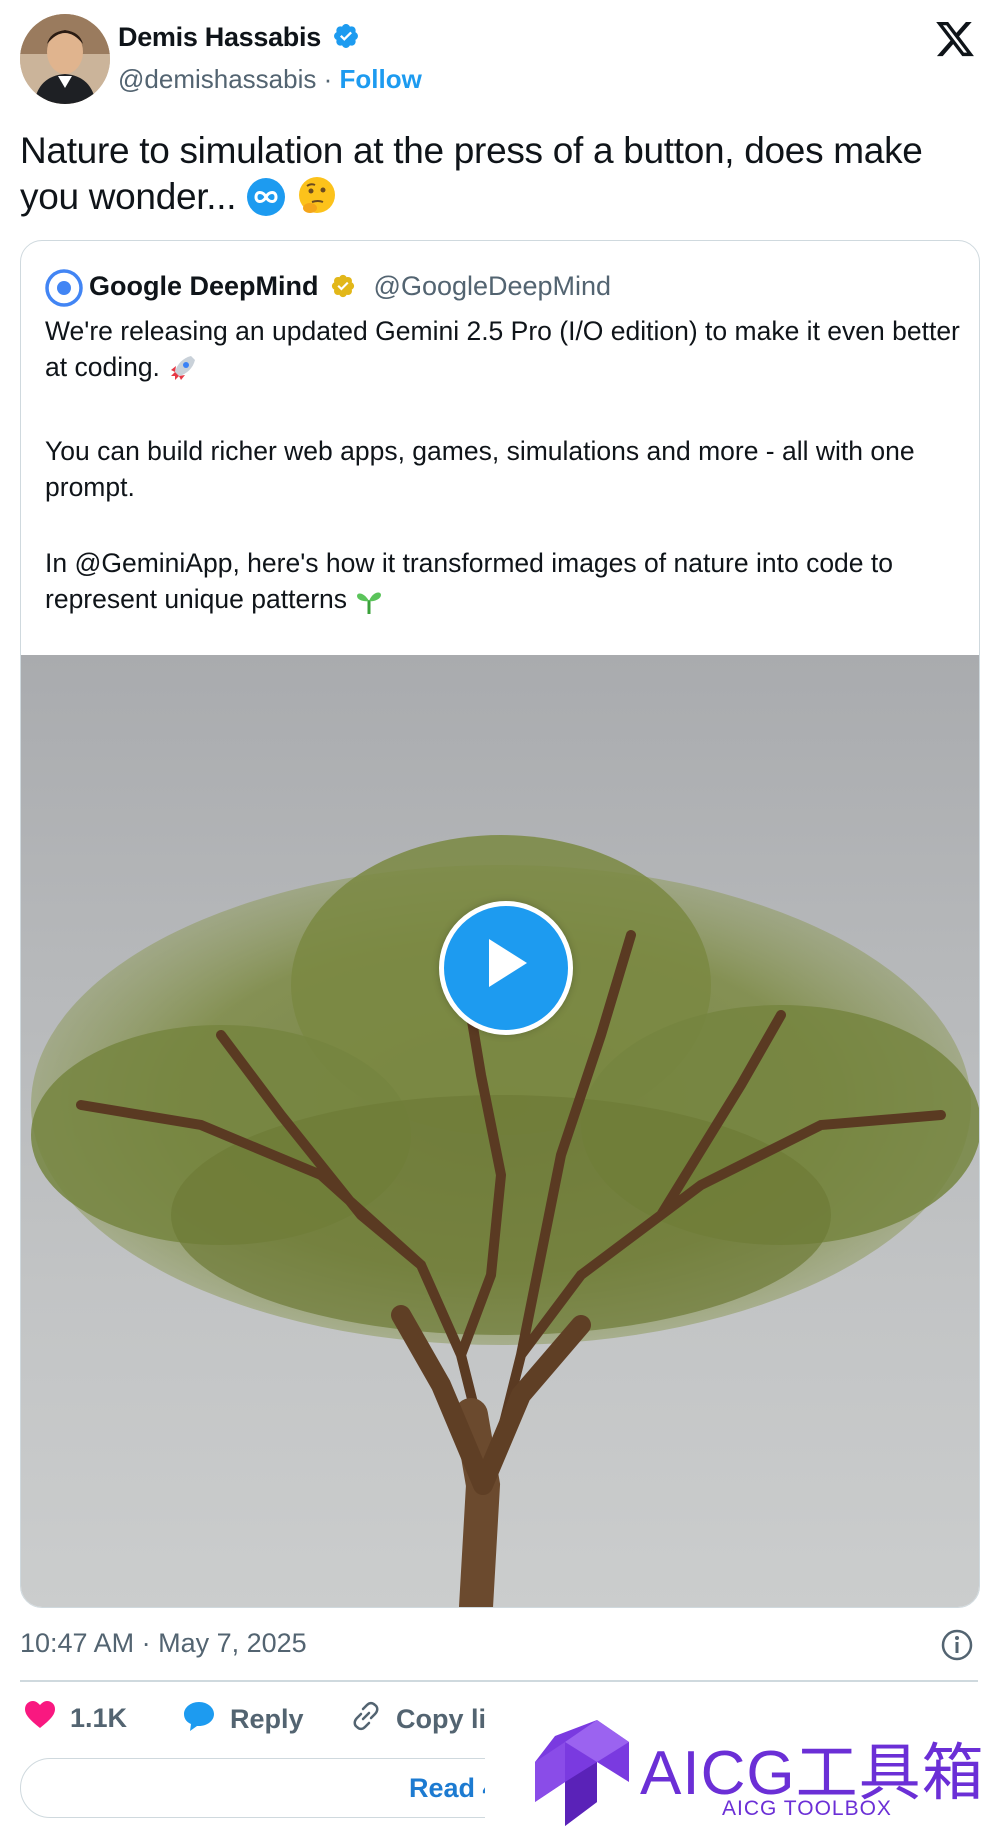 The height and width of the screenshot is (1837, 1000). Describe the element at coordinates (343, 289) in the screenshot. I see `gold-verified-badge-icon` at that location.